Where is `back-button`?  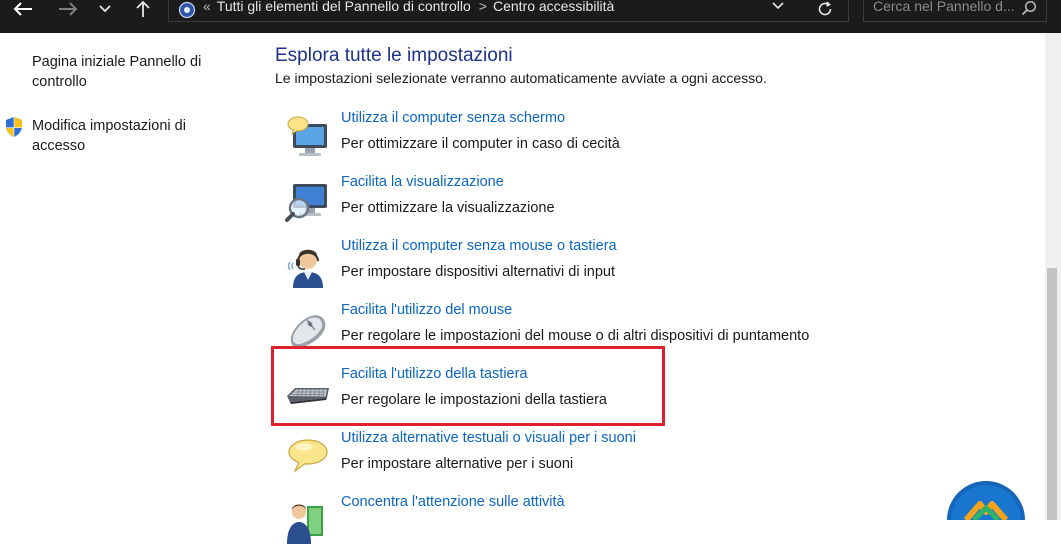
back-button is located at coordinates (23, 9).